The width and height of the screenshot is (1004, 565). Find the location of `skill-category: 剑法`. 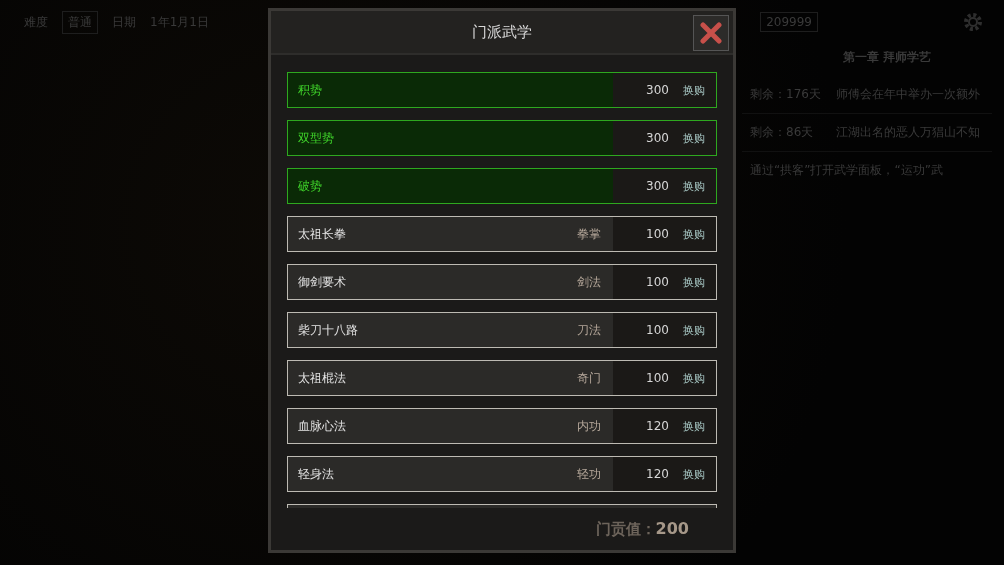

skill-category: 剑法 is located at coordinates (589, 282).